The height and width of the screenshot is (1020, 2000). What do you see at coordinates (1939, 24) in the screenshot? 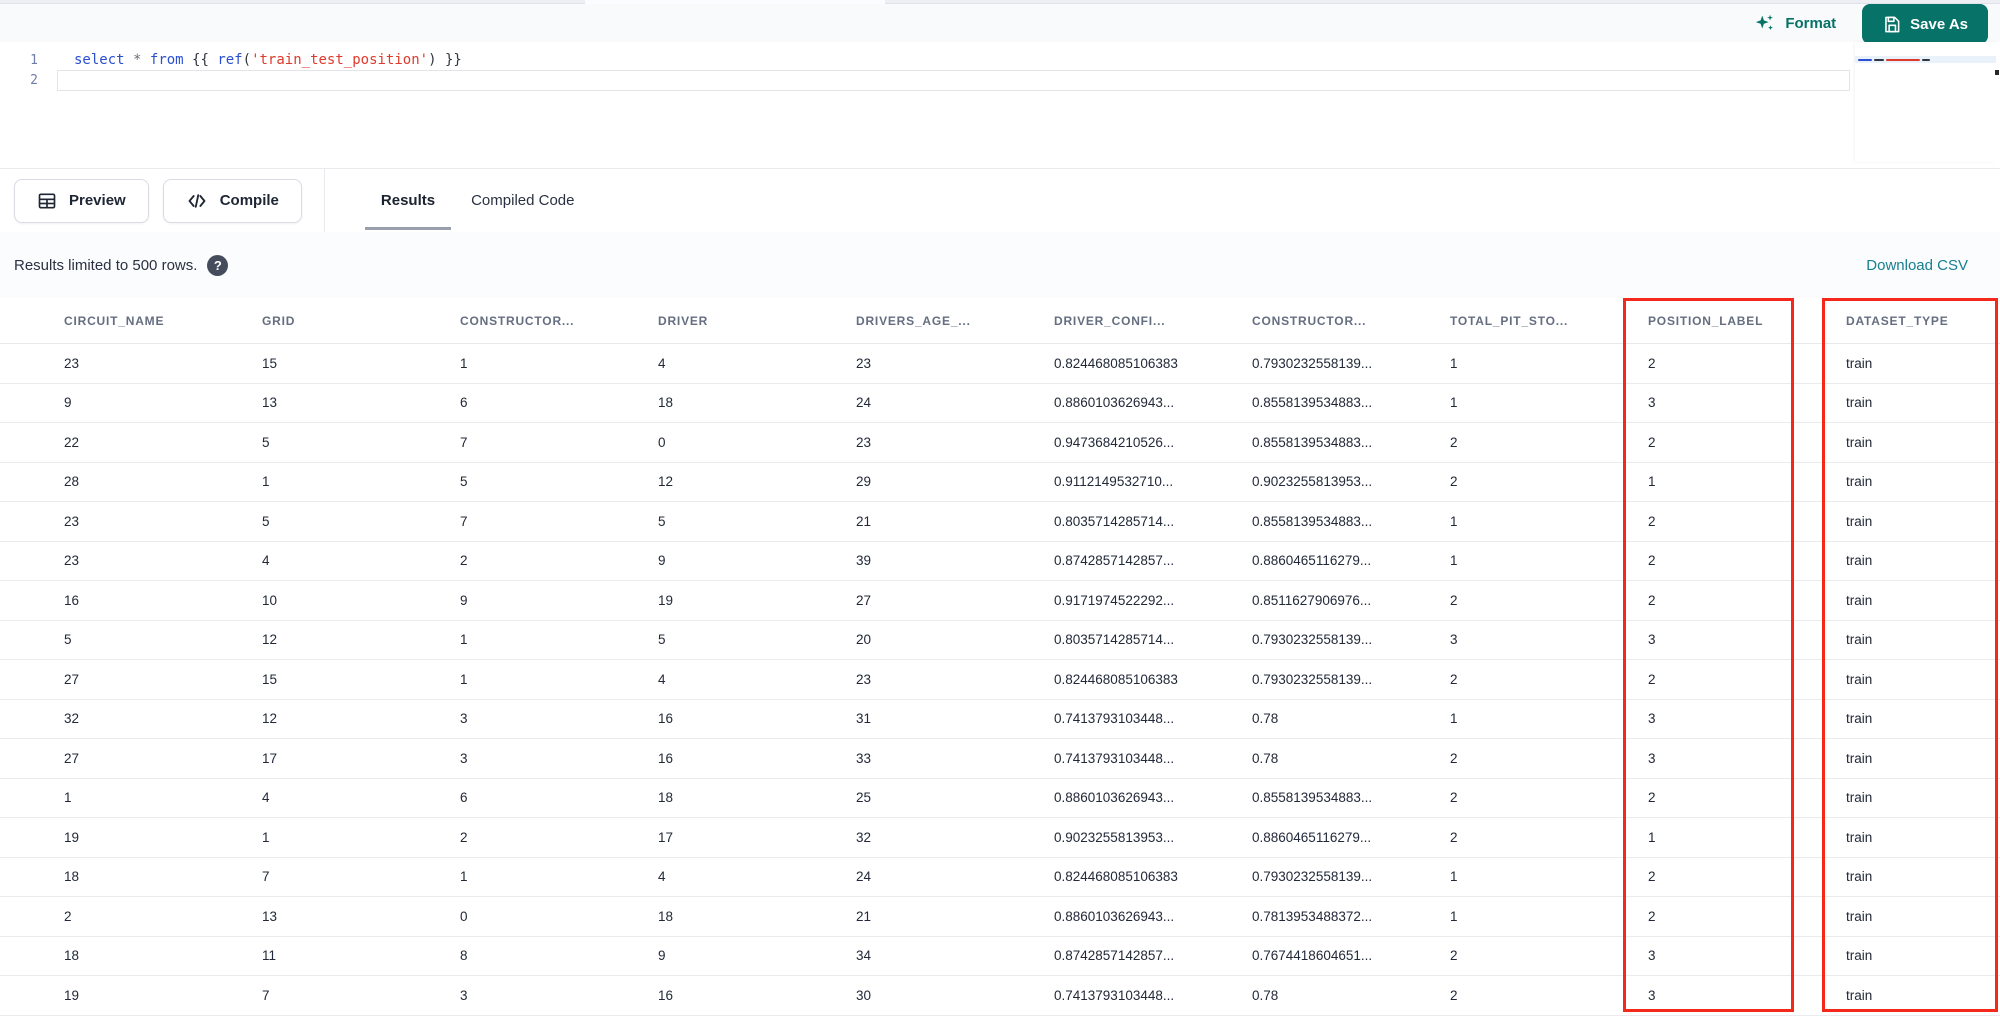
I see `save-as-label: Save As` at bounding box center [1939, 24].